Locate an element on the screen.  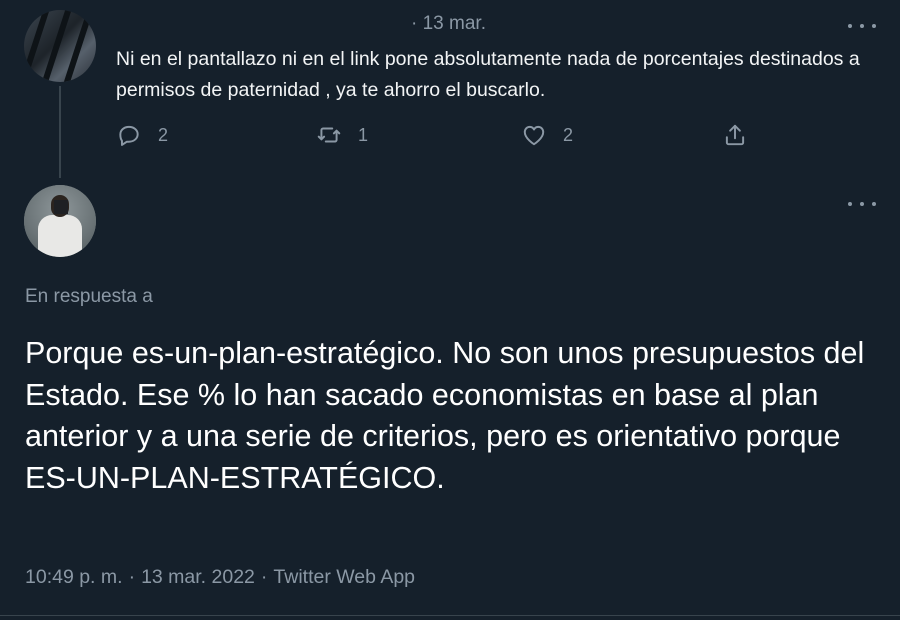
like-count: 2 is located at coordinates (568, 134).